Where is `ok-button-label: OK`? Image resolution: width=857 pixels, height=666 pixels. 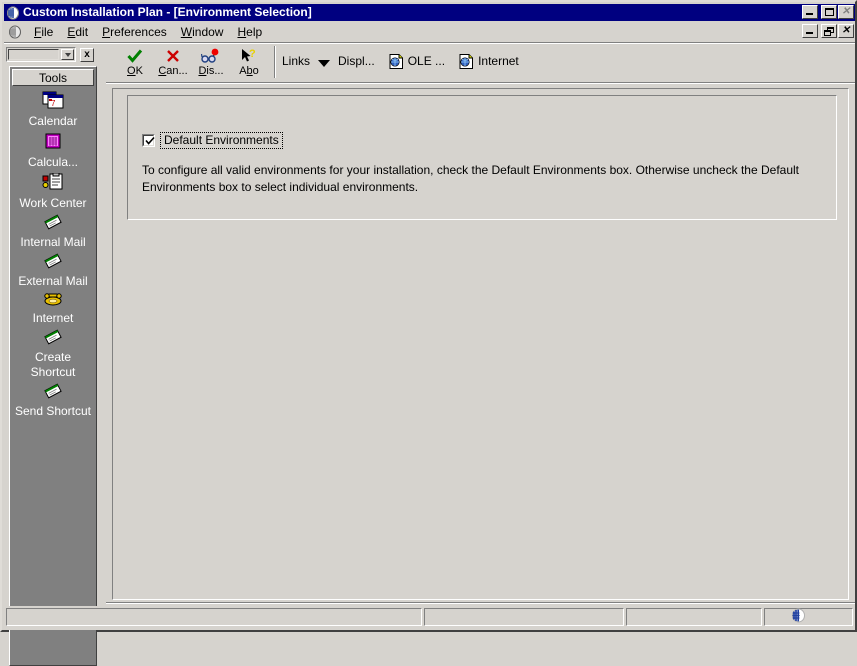 ok-button-label: OK is located at coordinates (135, 71).